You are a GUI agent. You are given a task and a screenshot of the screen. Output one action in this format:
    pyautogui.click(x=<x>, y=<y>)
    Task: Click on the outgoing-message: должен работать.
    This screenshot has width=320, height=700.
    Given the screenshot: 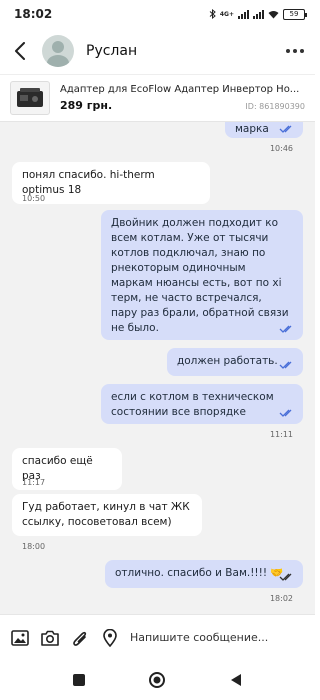 What is the action you would take?
    pyautogui.click(x=235, y=362)
    